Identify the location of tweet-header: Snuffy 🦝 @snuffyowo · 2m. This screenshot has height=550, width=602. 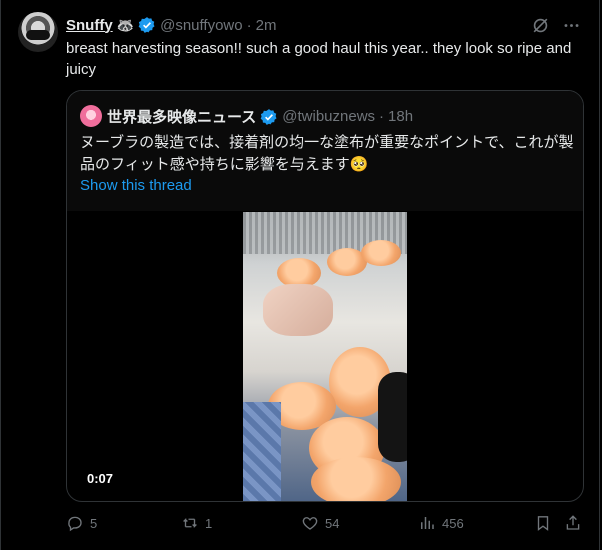
(171, 25).